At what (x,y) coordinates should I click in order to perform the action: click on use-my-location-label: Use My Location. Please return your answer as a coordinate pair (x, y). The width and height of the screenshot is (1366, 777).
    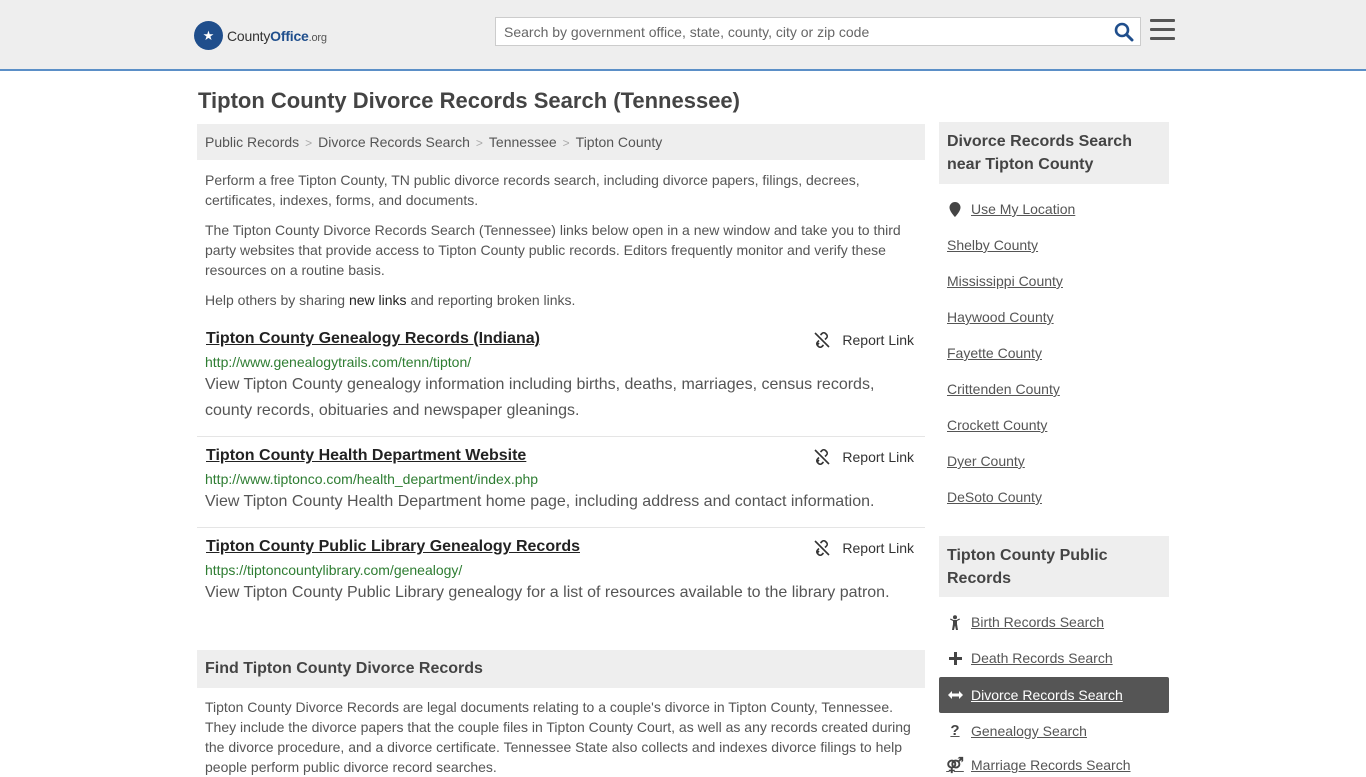
    Looking at the image, I should click on (1023, 209).